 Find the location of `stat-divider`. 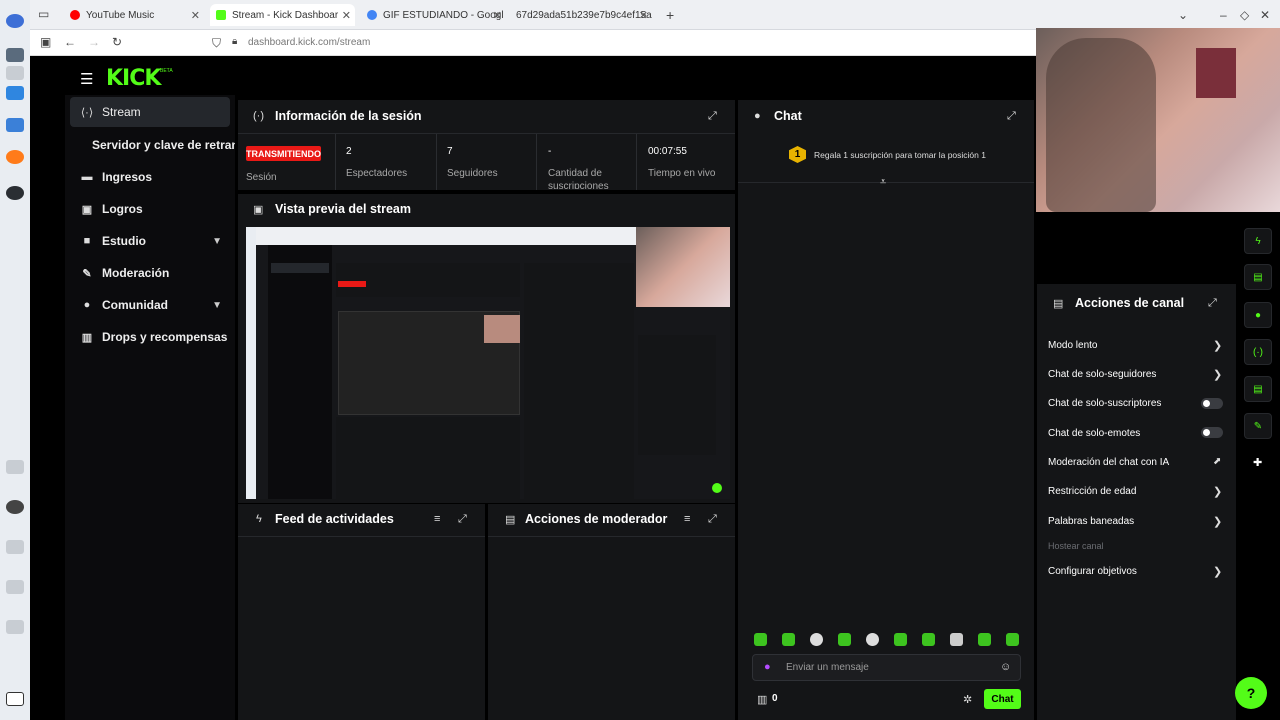

stat-divider is located at coordinates (536, 162).